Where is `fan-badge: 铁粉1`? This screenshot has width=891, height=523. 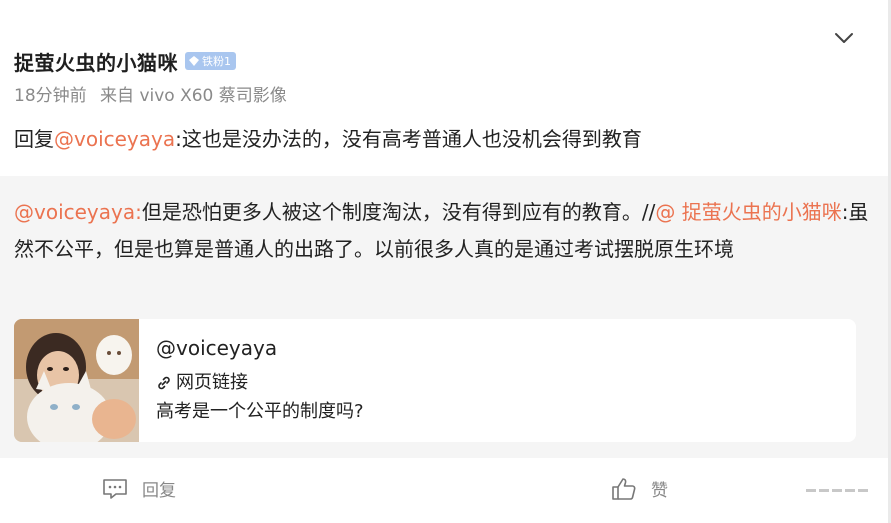 fan-badge: 铁粉1 is located at coordinates (210, 61).